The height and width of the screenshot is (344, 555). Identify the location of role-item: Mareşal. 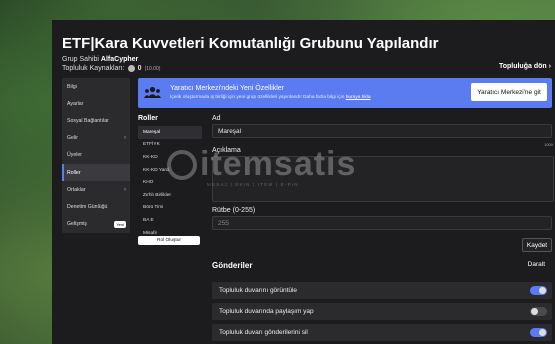
(170, 132).